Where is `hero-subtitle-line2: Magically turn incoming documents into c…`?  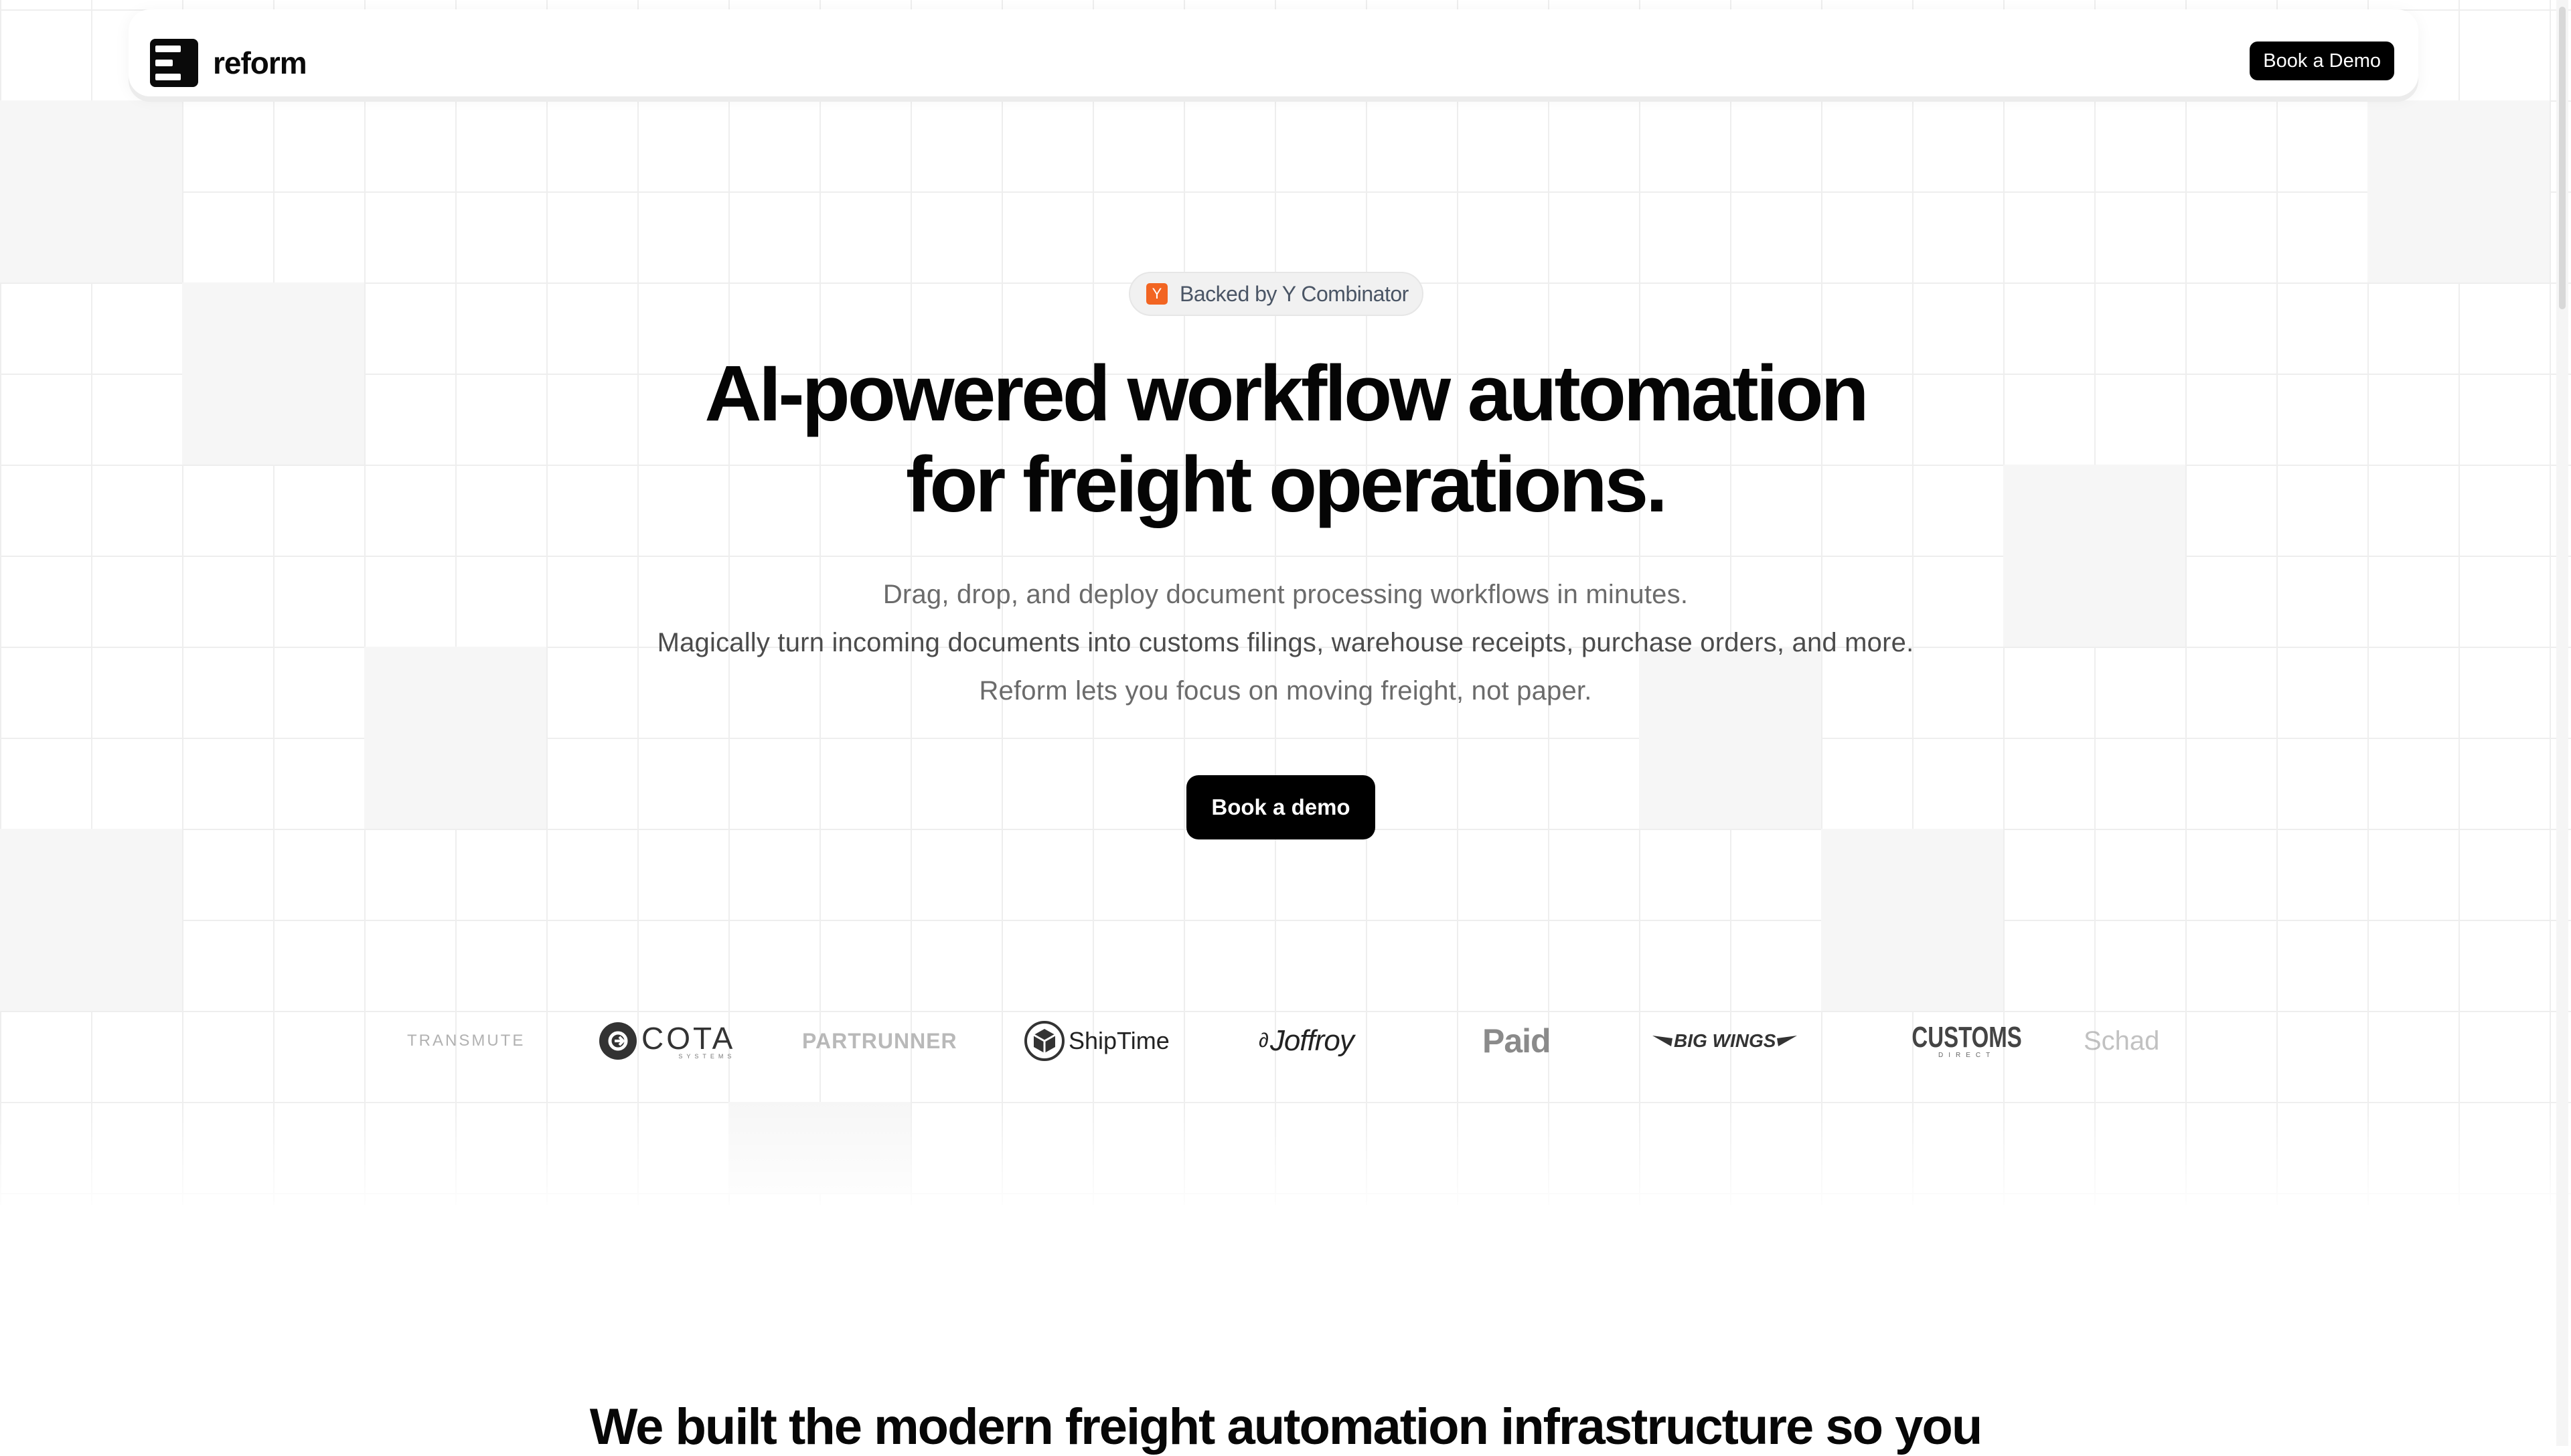
hero-subtitle-line2: Magically turn incoming documents into c… is located at coordinates (1285, 642).